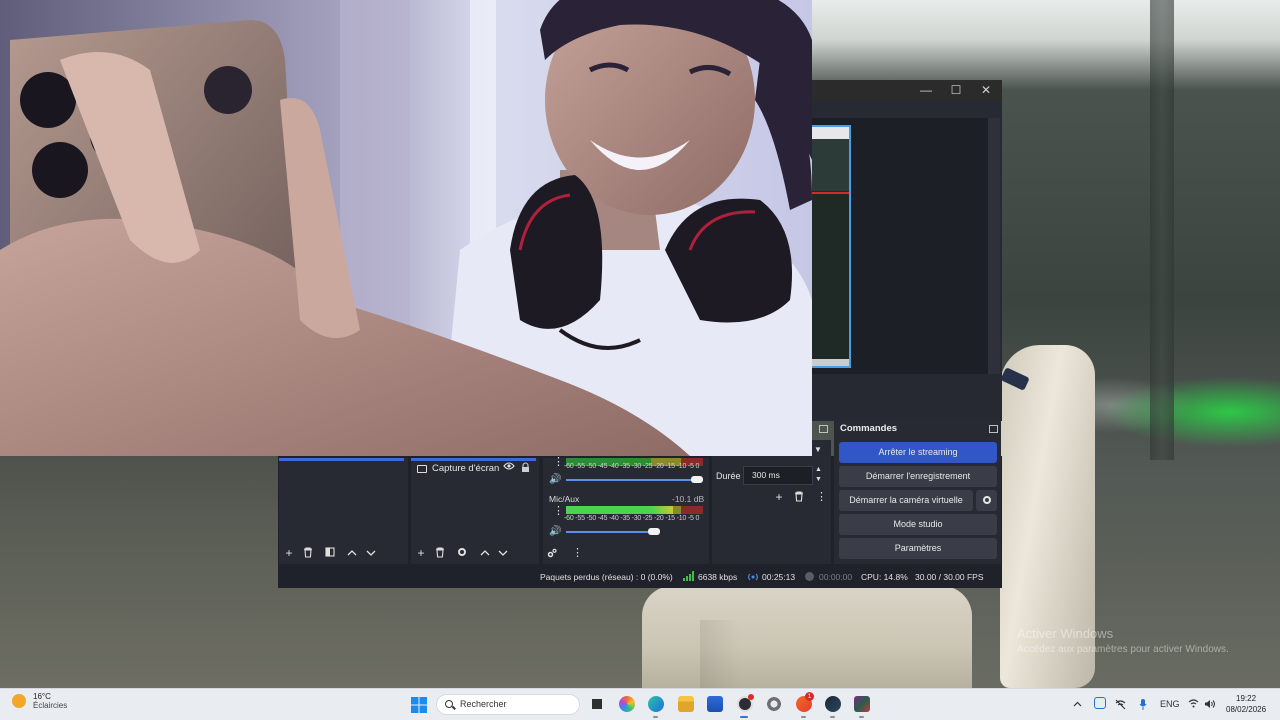  What do you see at coordinates (715, 704) in the screenshot?
I see `microsoft-store-icon` at bounding box center [715, 704].